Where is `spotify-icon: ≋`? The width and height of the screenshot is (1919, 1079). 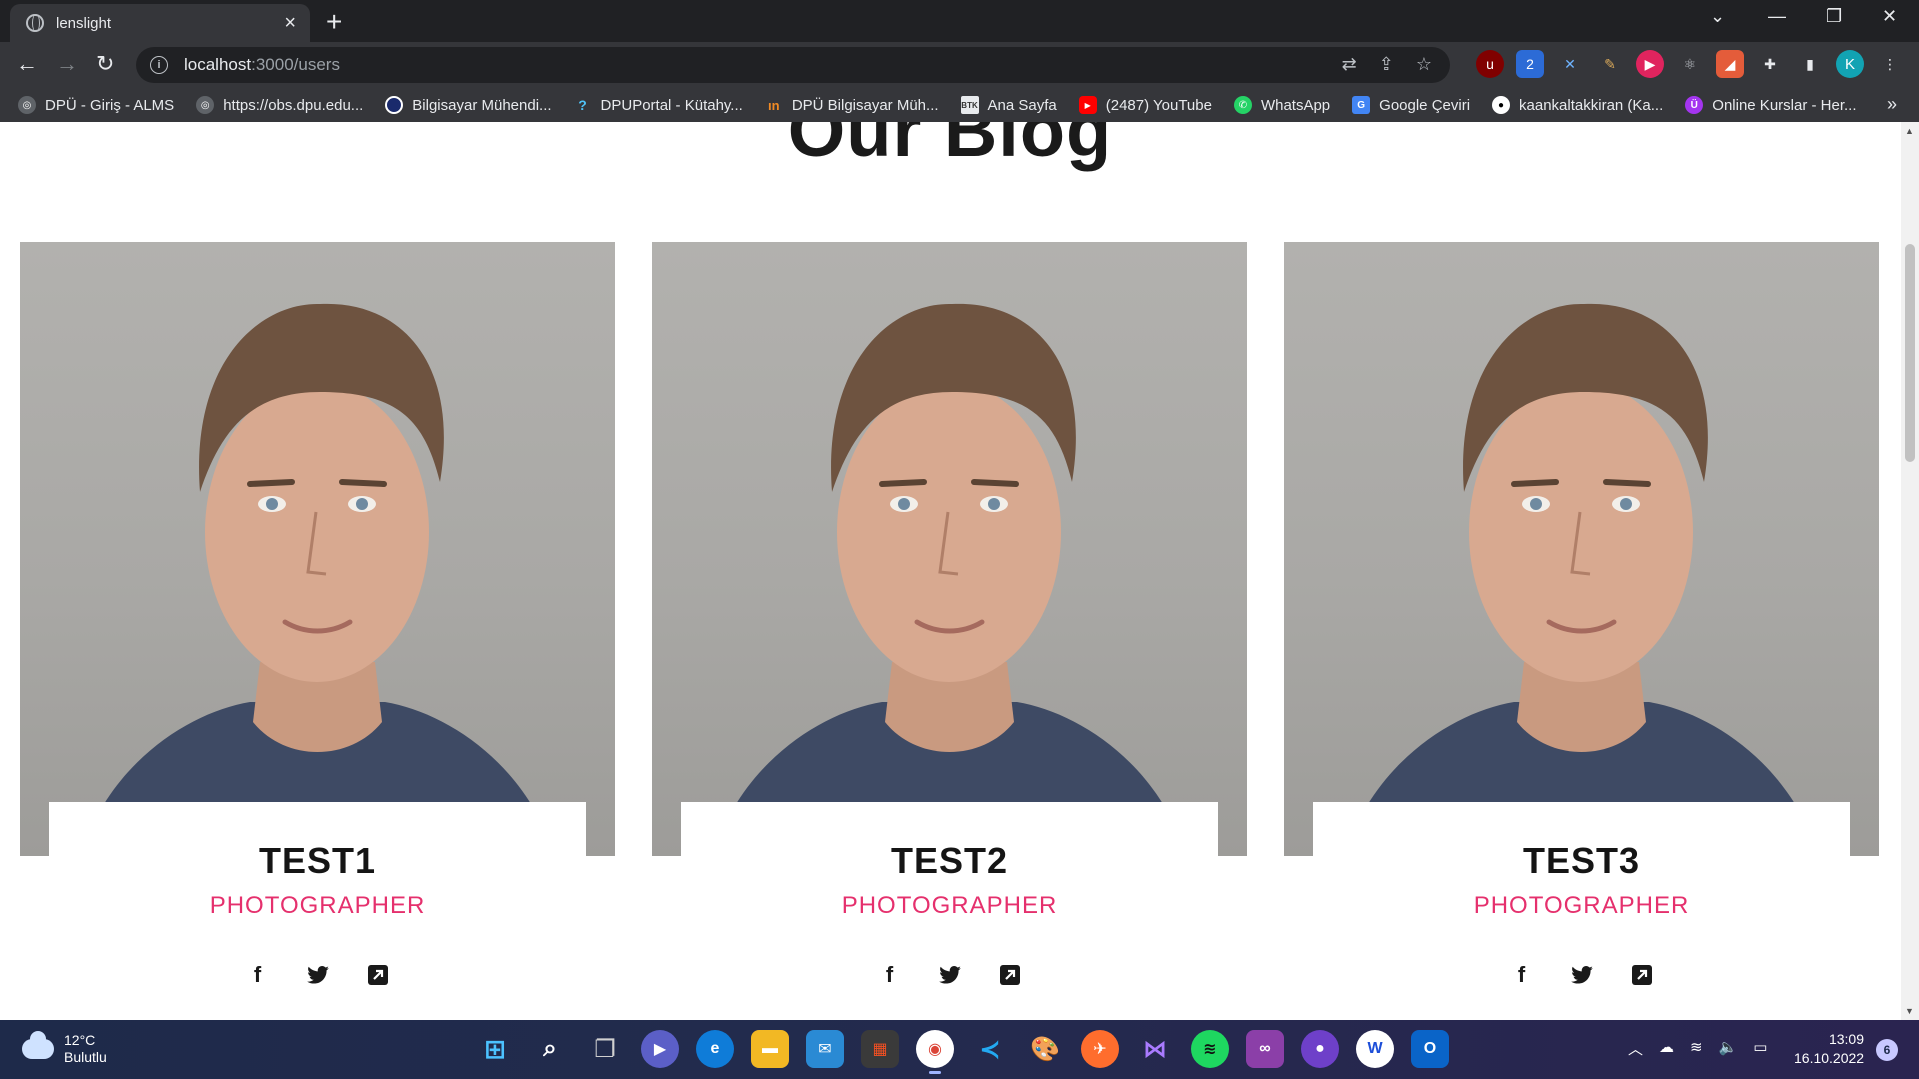
spotify-icon: ≋ is located at coordinates (1210, 1049).